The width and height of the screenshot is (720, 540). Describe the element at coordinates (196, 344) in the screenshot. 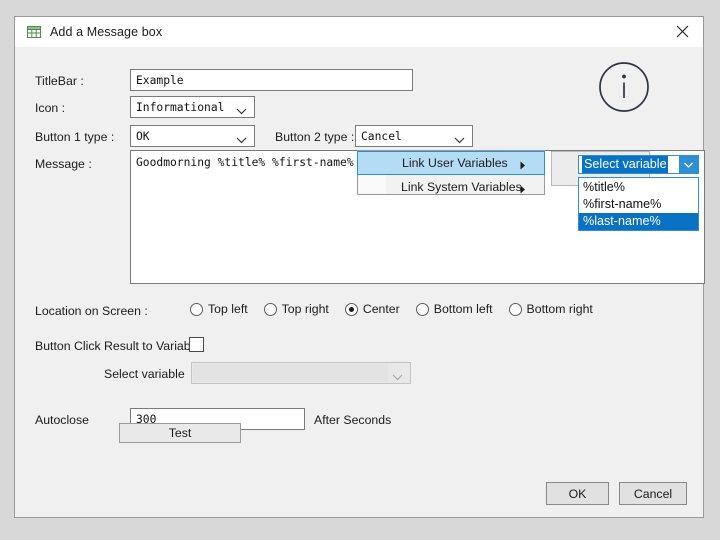

I see `result-to-variable-checkbox` at that location.